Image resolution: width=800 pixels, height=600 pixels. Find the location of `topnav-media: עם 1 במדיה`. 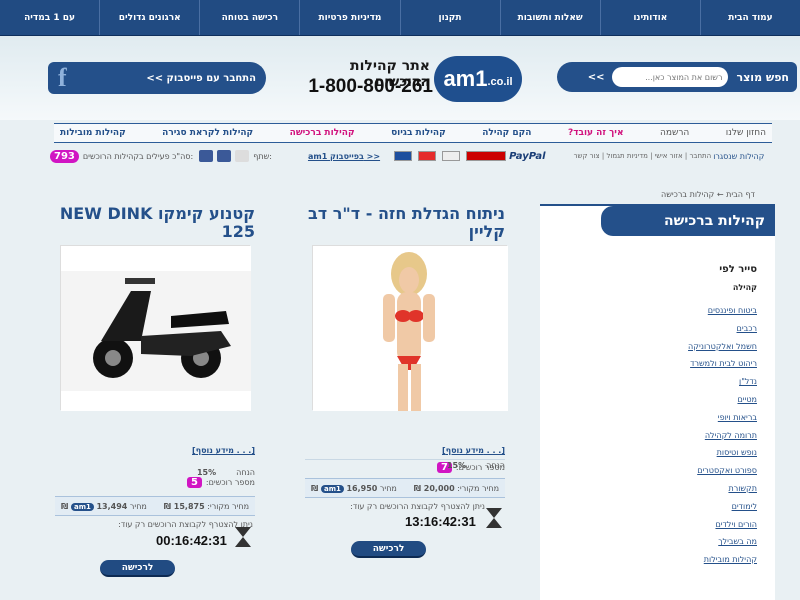

topnav-media: עם 1 במדיה is located at coordinates (49, 17).